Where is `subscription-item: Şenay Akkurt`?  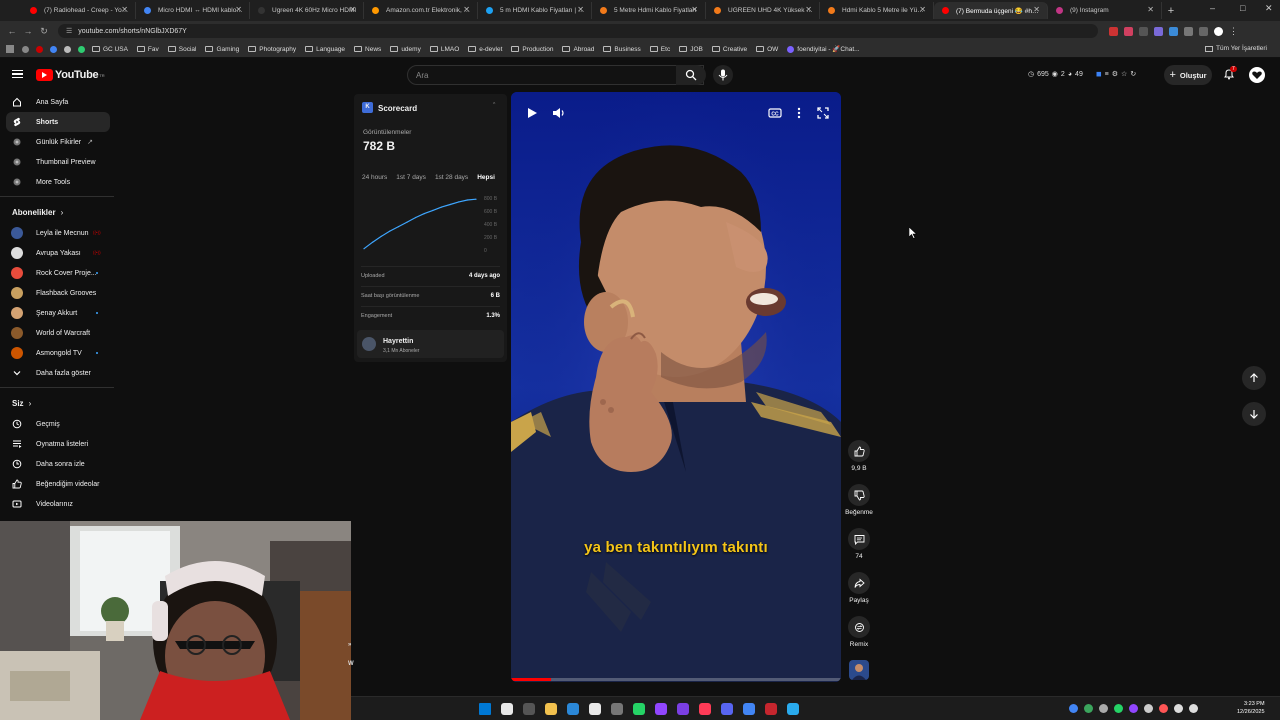
subscription-item: Şenay Akkurt is located at coordinates (58, 313).